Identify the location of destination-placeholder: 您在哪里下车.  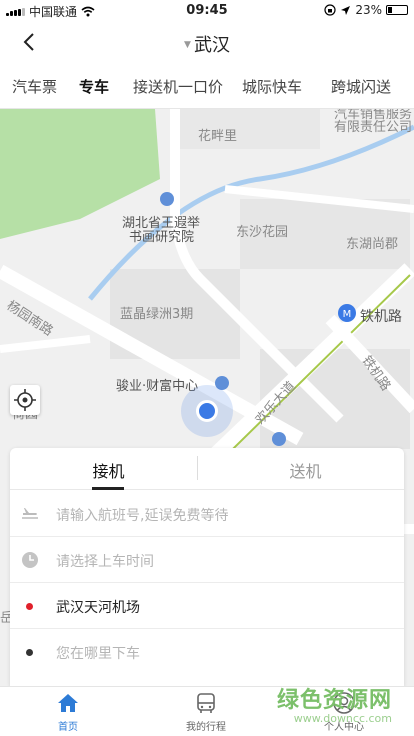
(98, 654).